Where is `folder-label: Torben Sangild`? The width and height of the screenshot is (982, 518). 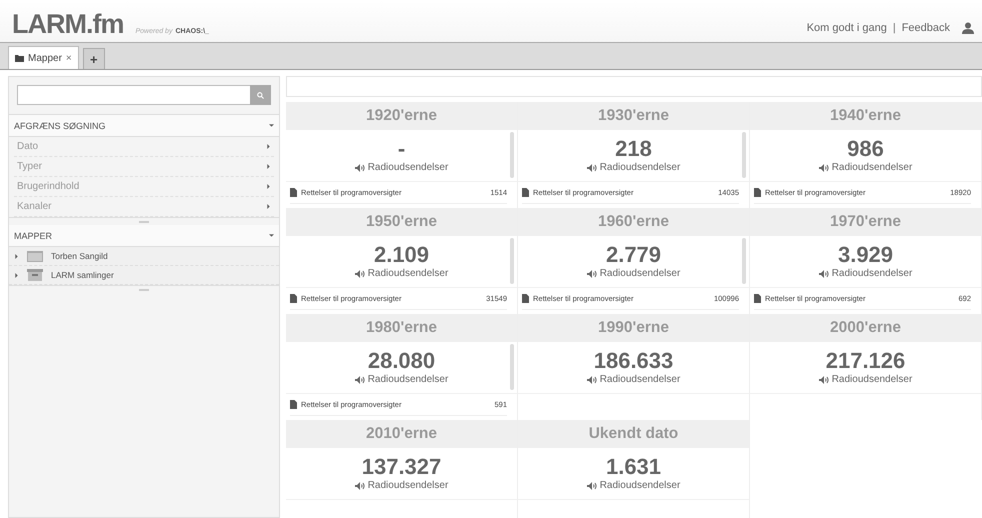
folder-label: Torben Sangild is located at coordinates (79, 256).